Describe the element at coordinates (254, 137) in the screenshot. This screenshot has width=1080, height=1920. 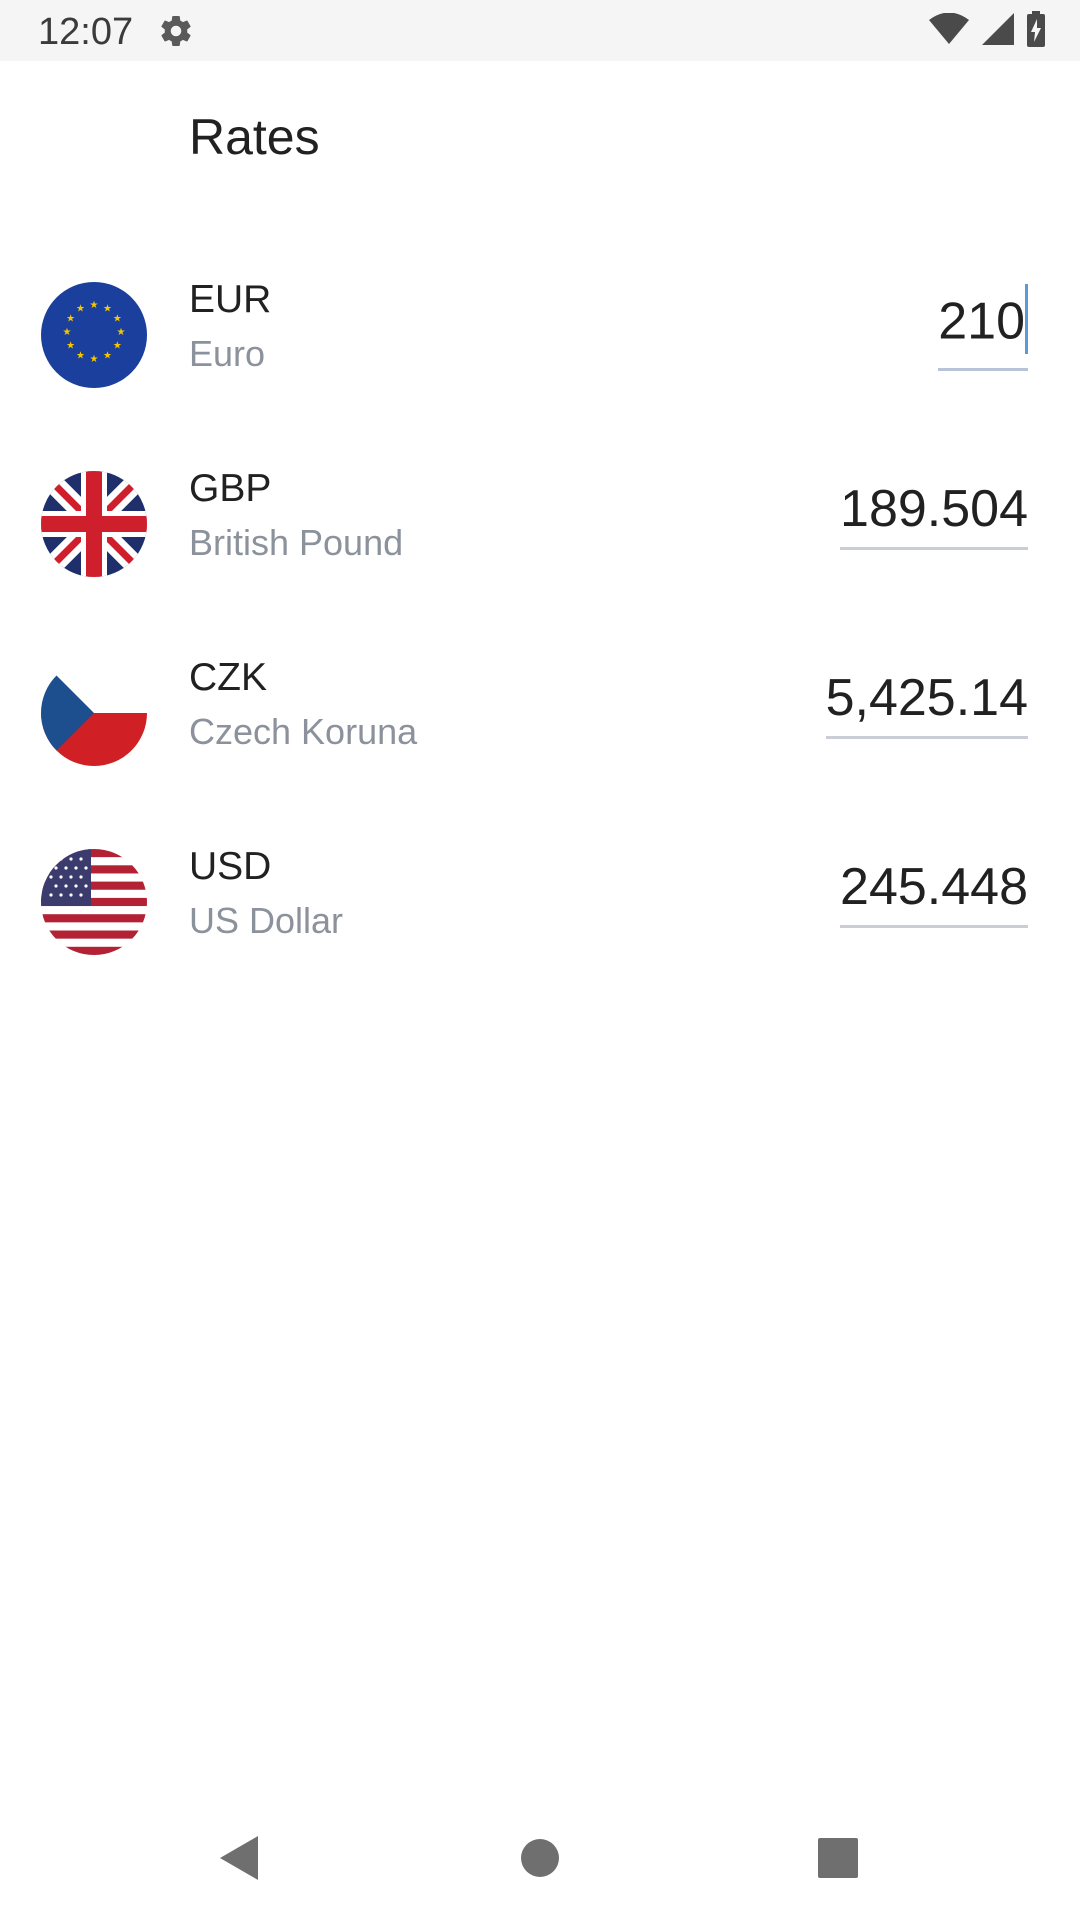
I see `page-title: Rates` at that location.